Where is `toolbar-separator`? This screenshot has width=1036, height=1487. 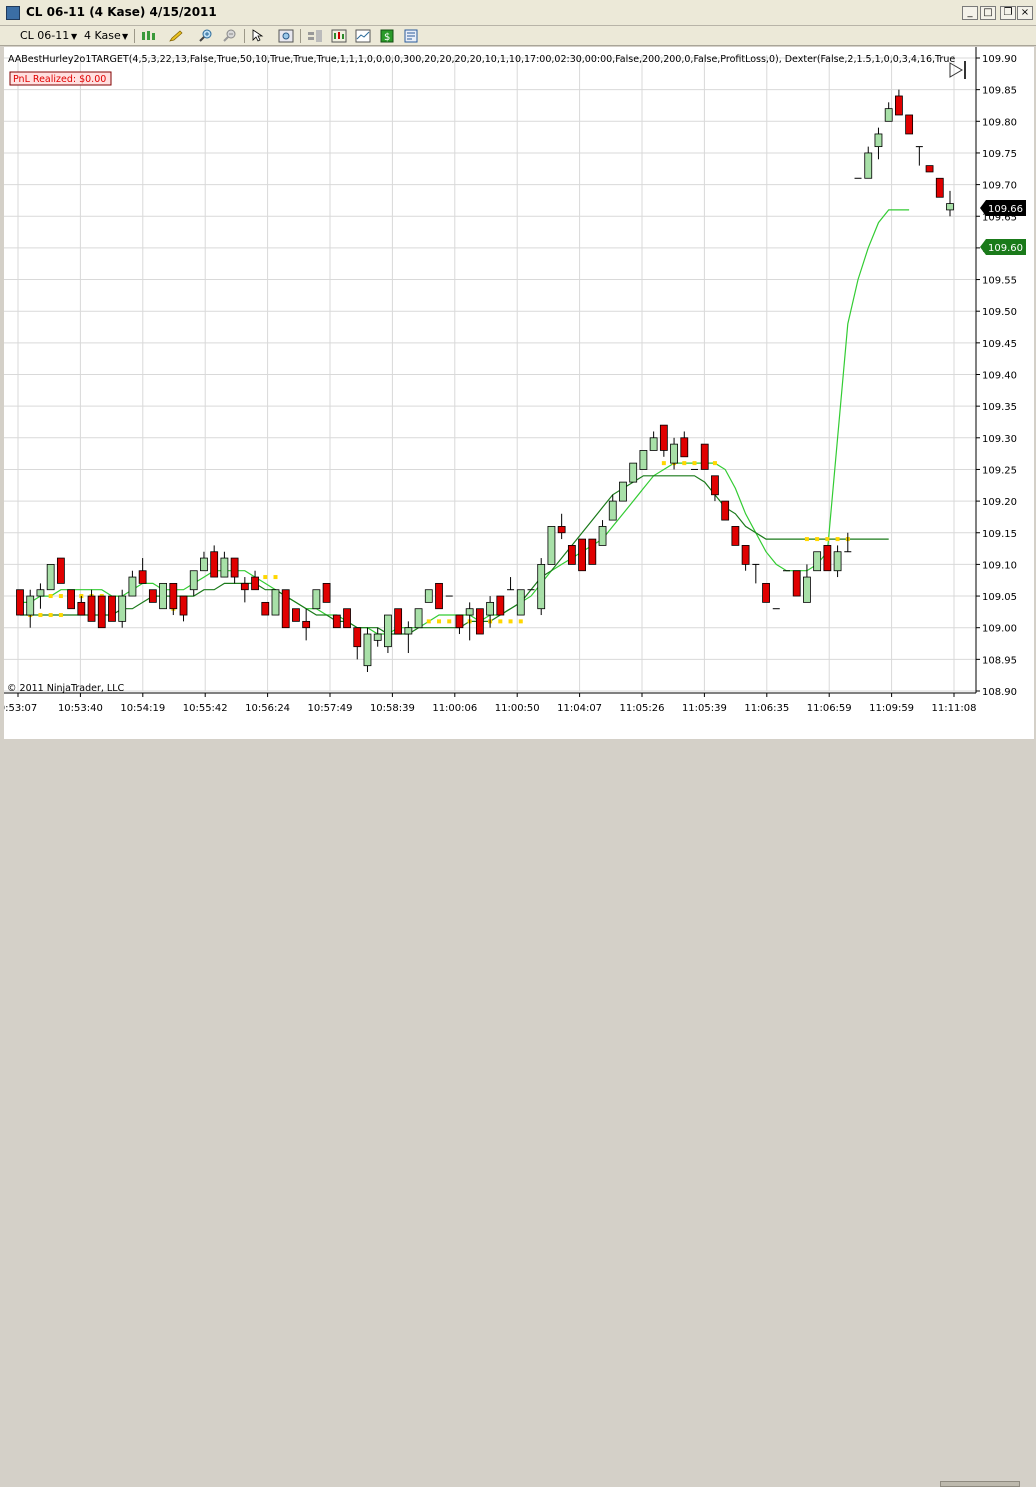 toolbar-separator is located at coordinates (134, 36).